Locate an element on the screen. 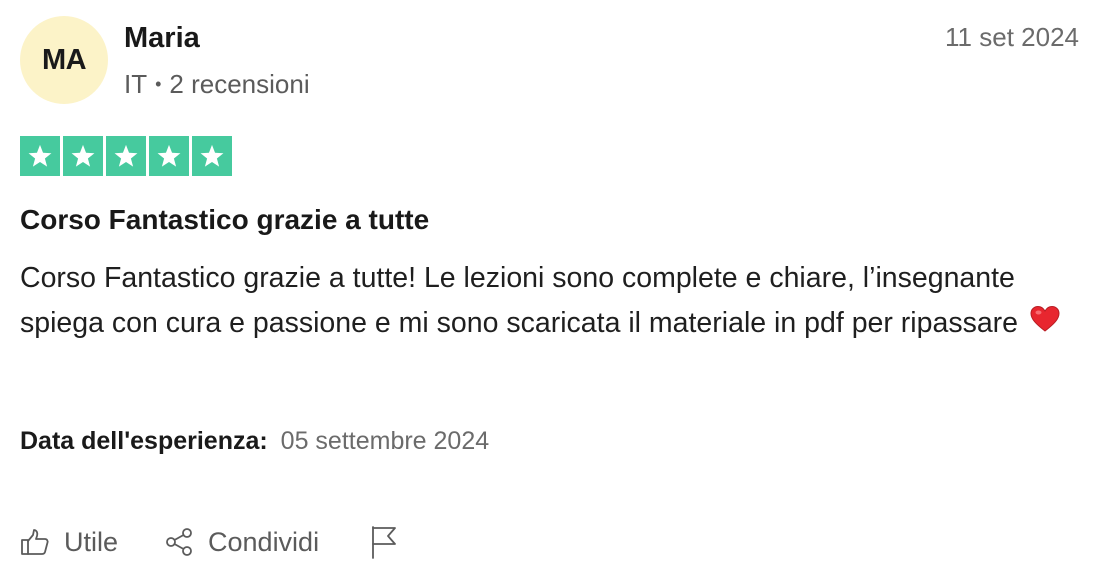 This screenshot has width=1112, height=572. share-button: Condividi is located at coordinates (241, 542).